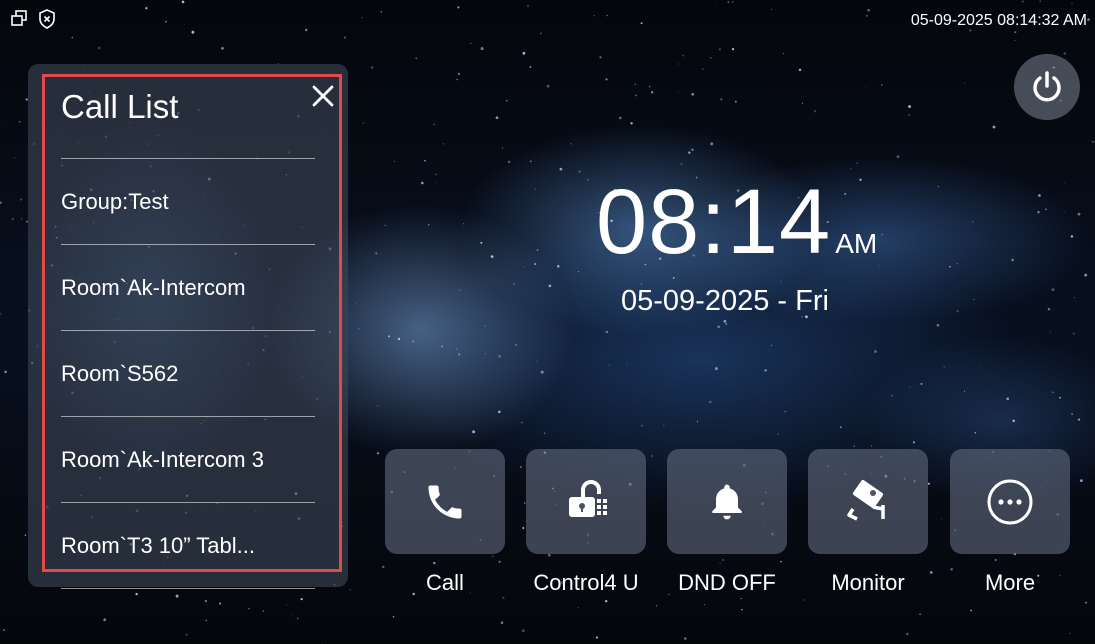  What do you see at coordinates (445, 582) in the screenshot?
I see `call-button-label: Call` at bounding box center [445, 582].